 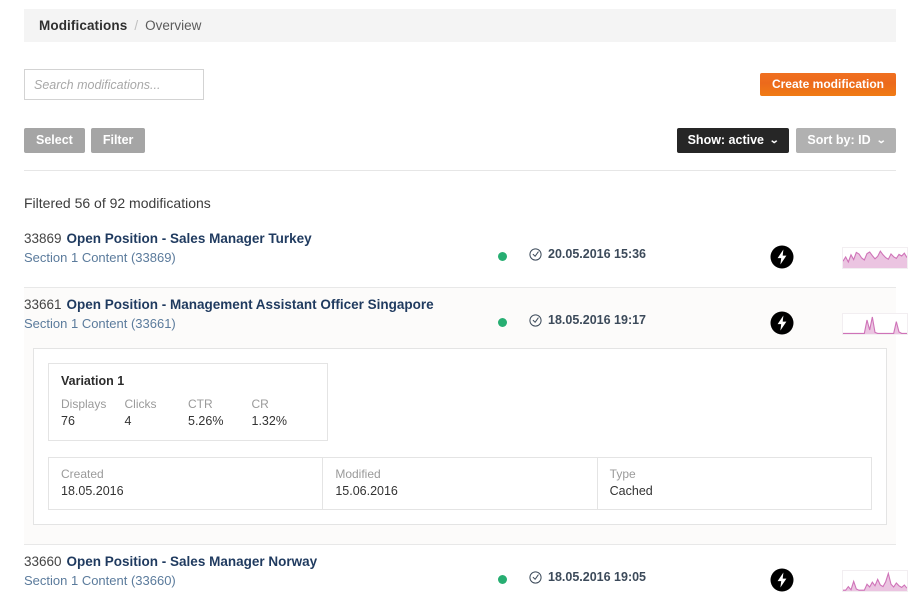 I want to click on meta-label: Created, so click(x=82, y=474).